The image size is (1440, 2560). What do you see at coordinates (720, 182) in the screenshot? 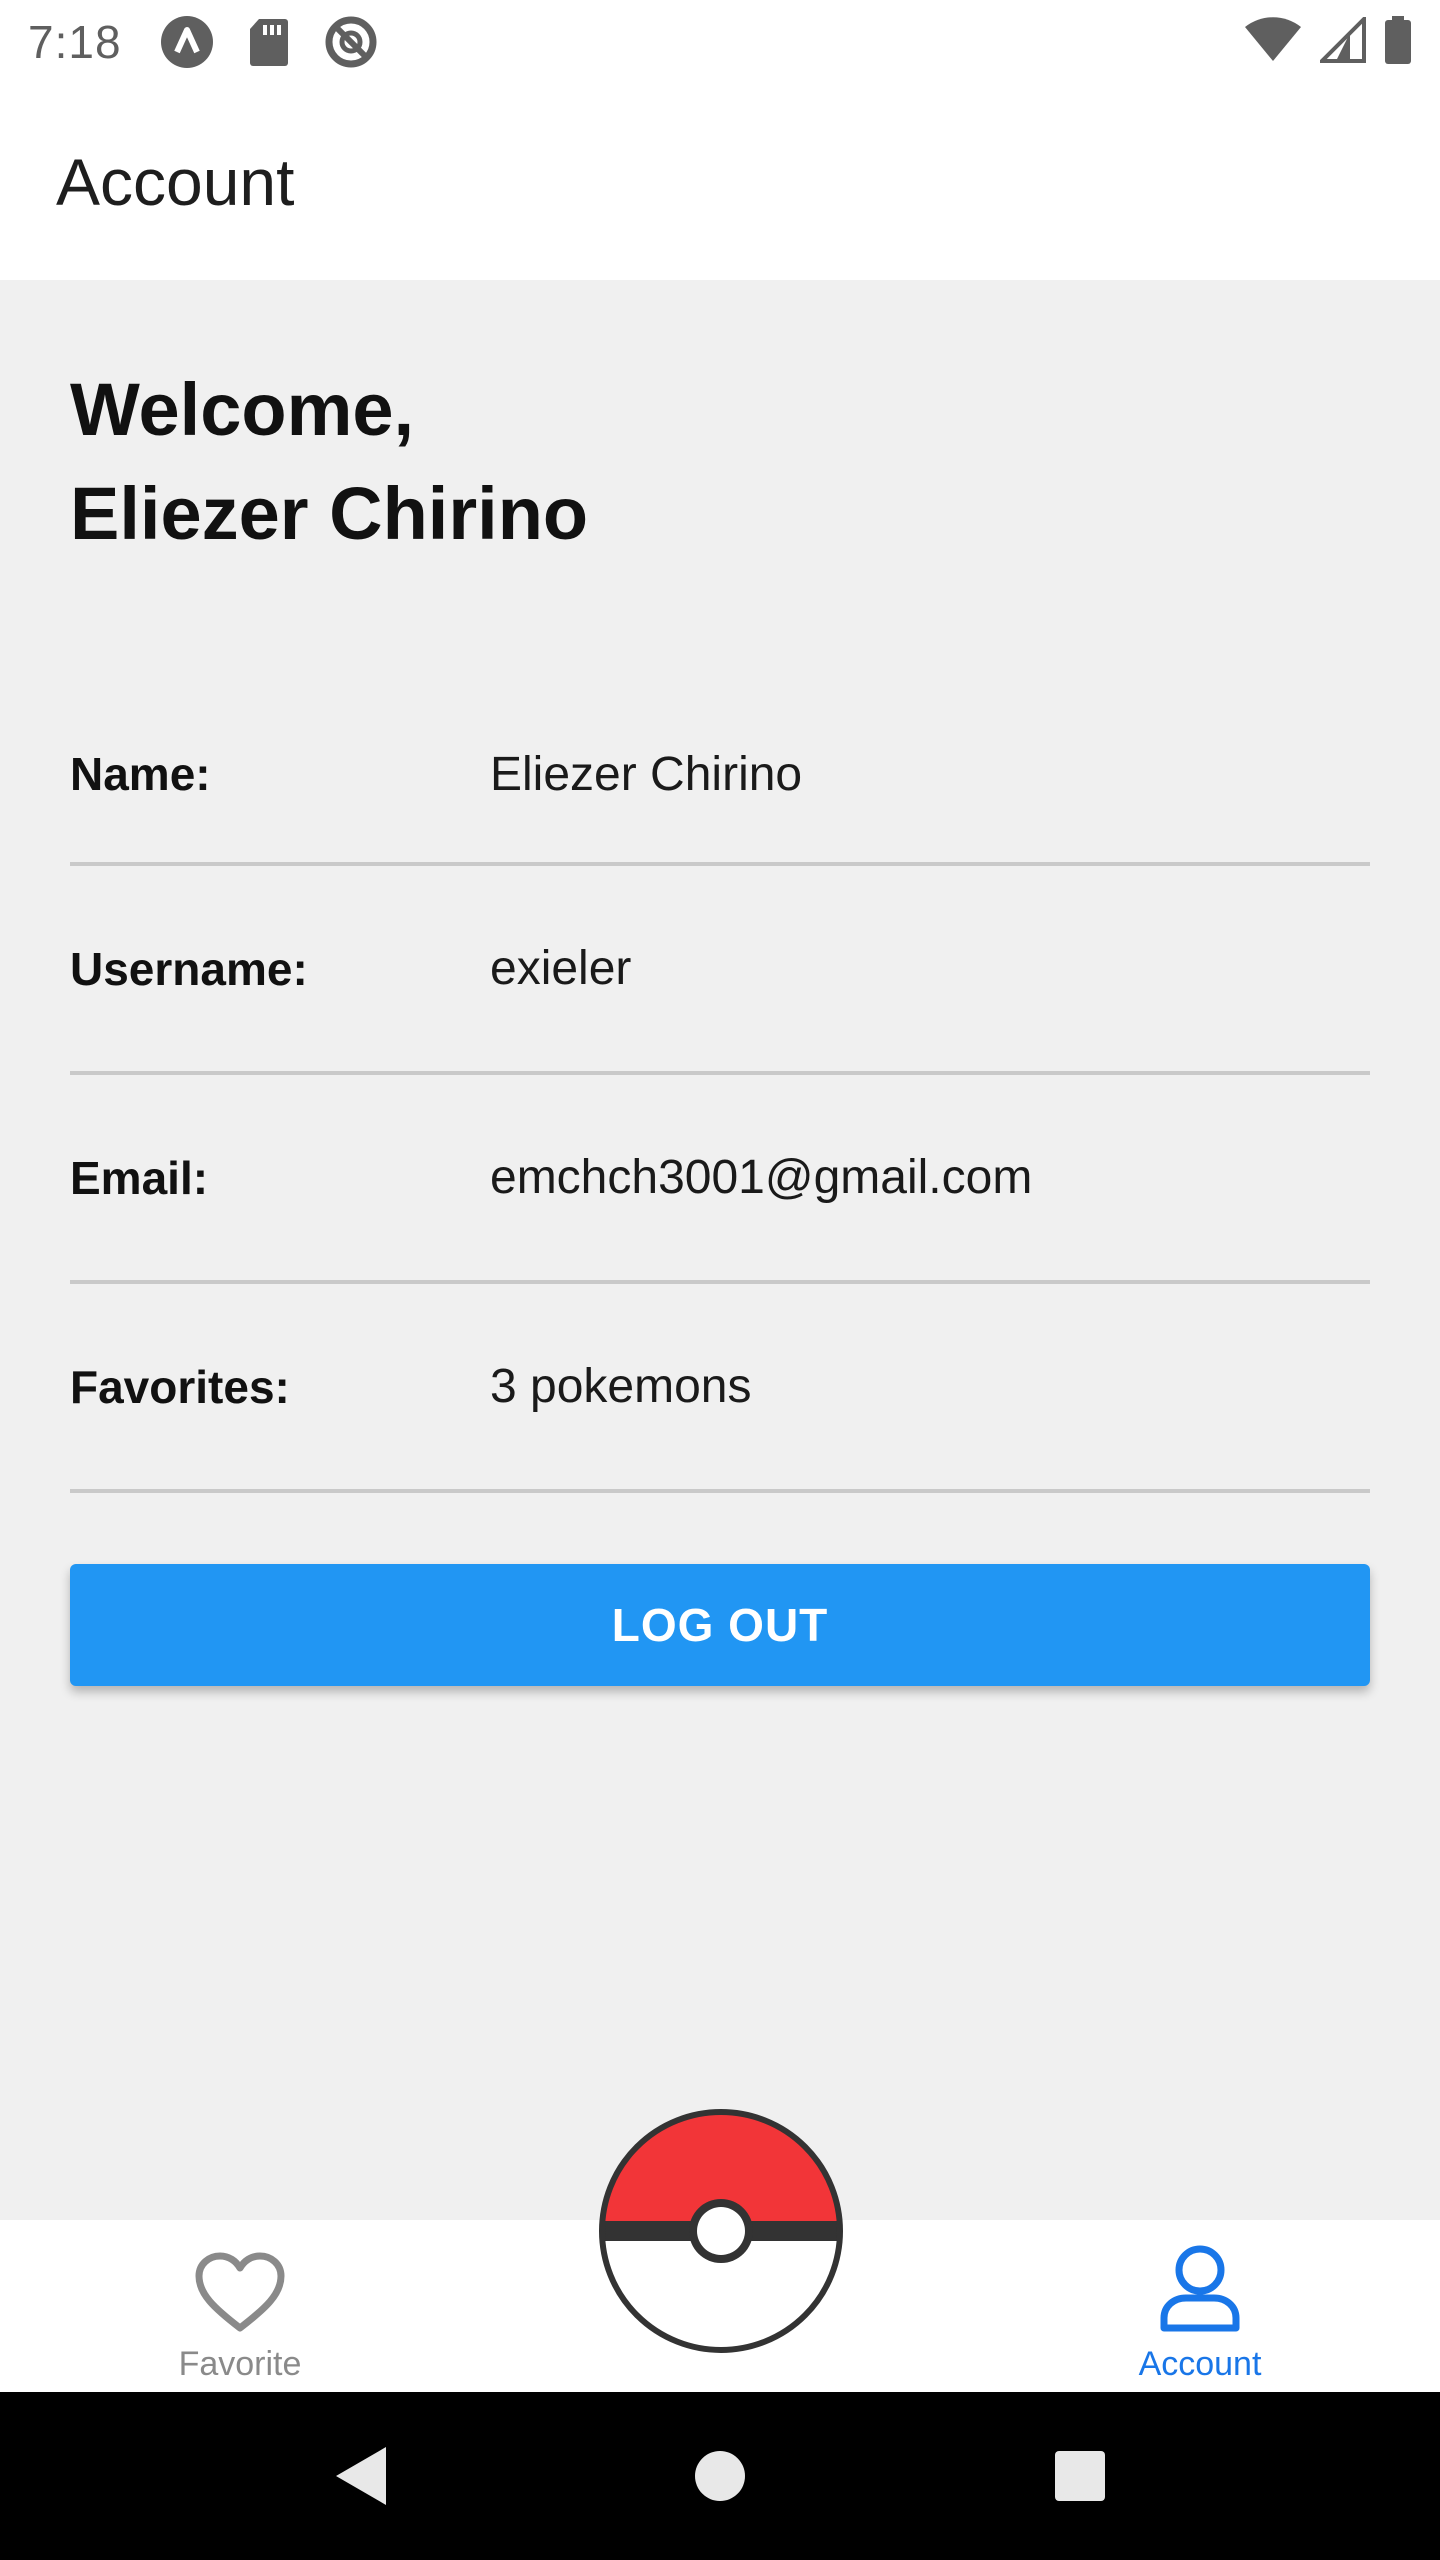
I see `app-header: Account` at bounding box center [720, 182].